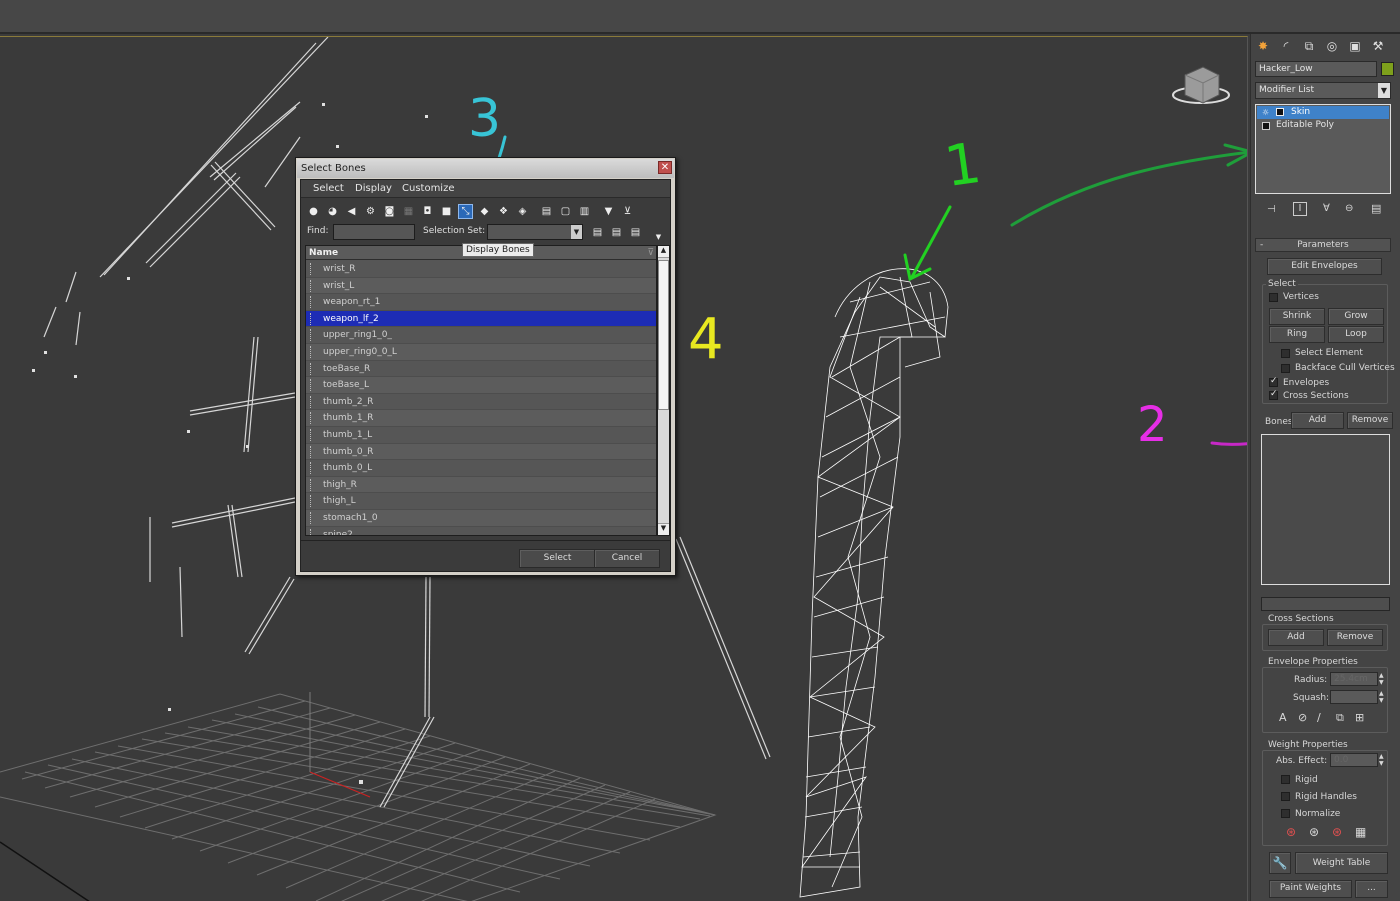 This screenshot has height=901, width=1400. I want to click on list-item: thumb_0_L, so click(481, 468).